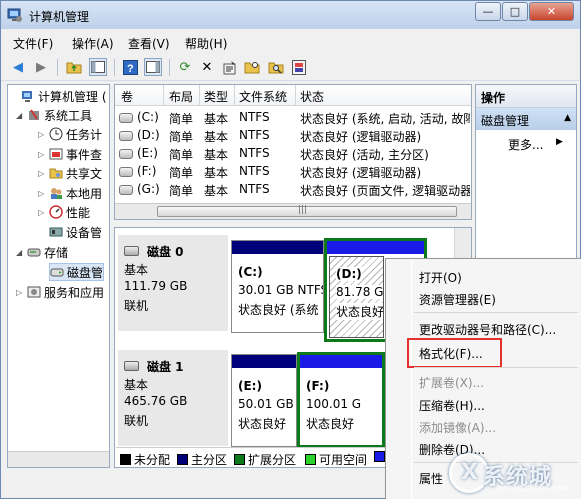 Image resolution: width=581 pixels, height=499 pixels. Describe the element at coordinates (74, 67) in the screenshot. I see `up-folder-icon` at that location.